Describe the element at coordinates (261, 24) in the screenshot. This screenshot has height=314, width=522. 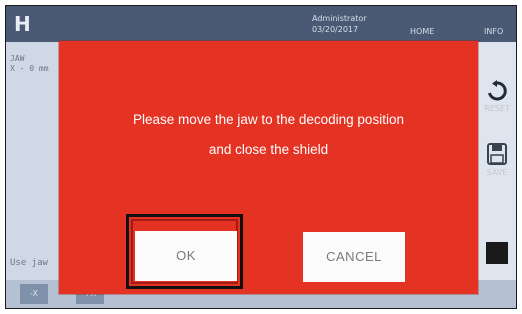
I see `top-bar: H Administrator 03/20/2017 HOME INFO` at that location.